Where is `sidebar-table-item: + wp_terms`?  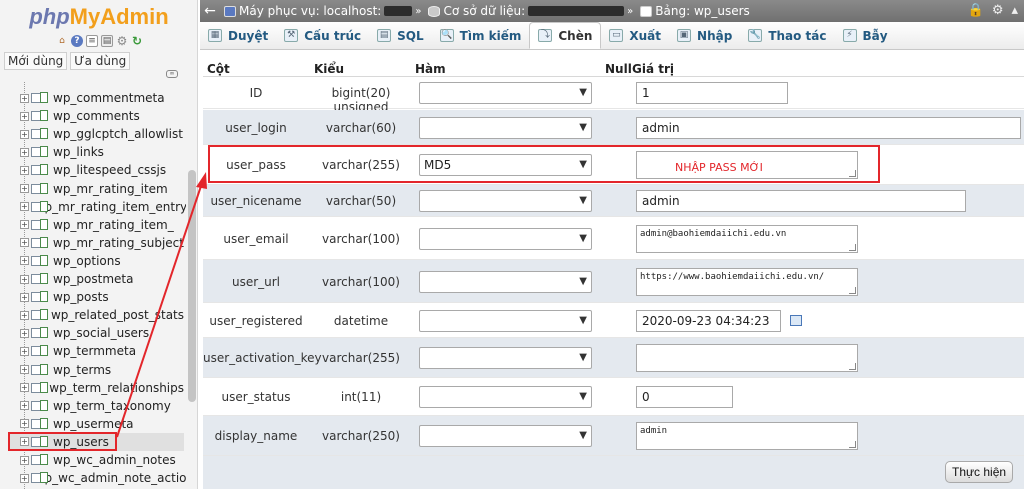 sidebar-table-item: + wp_terms is located at coordinates (96, 370).